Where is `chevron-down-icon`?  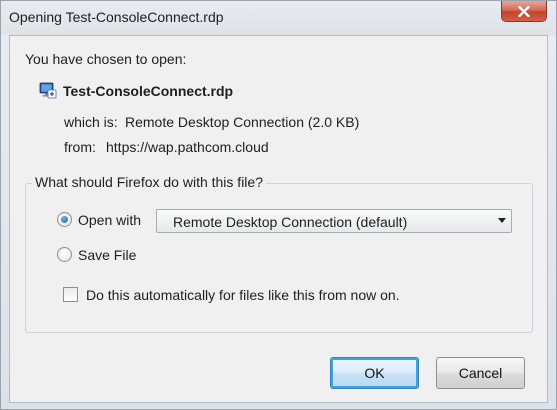
chevron-down-icon is located at coordinates (502, 220).